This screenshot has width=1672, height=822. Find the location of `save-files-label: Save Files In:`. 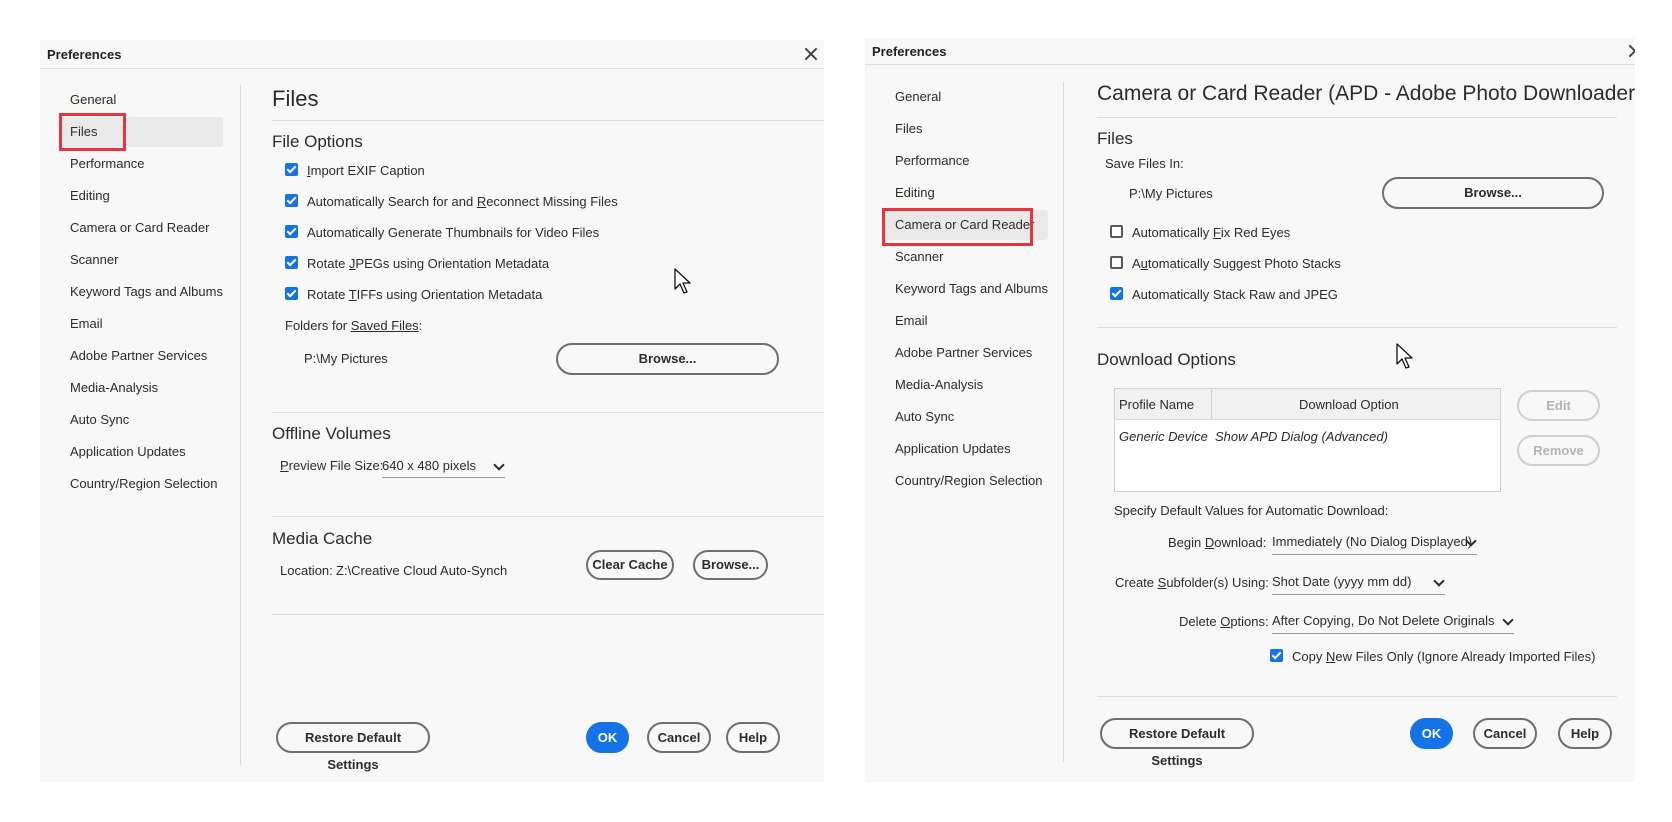

save-files-label: Save Files In: is located at coordinates (1144, 163).